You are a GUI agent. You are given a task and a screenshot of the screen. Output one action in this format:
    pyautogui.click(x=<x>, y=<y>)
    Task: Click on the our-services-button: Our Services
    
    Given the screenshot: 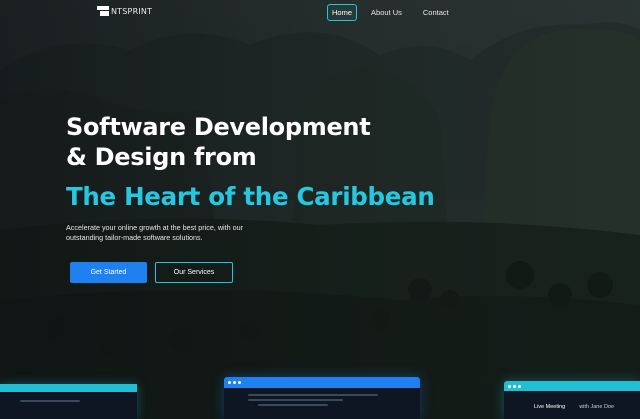 What is the action you would take?
    pyautogui.click(x=194, y=272)
    